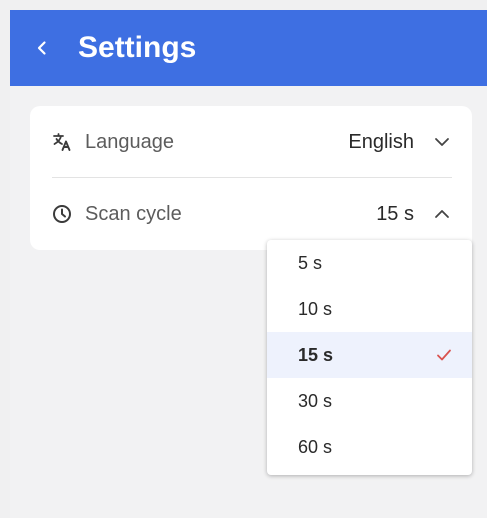  Describe the element at coordinates (315, 447) in the screenshot. I see `option-label: 60 s` at that location.